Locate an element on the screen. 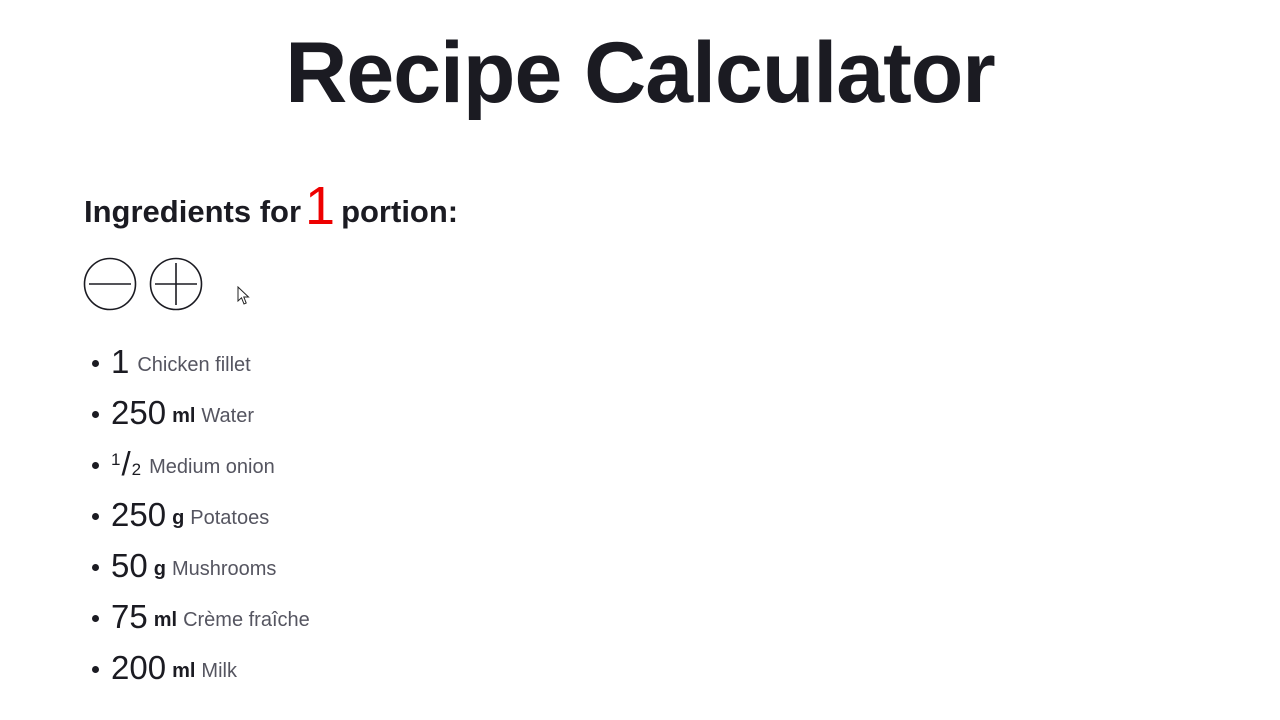 Image resolution: width=1280 pixels, height=720 pixels. ingredient-quantity: 1/2 is located at coordinates (126, 463).